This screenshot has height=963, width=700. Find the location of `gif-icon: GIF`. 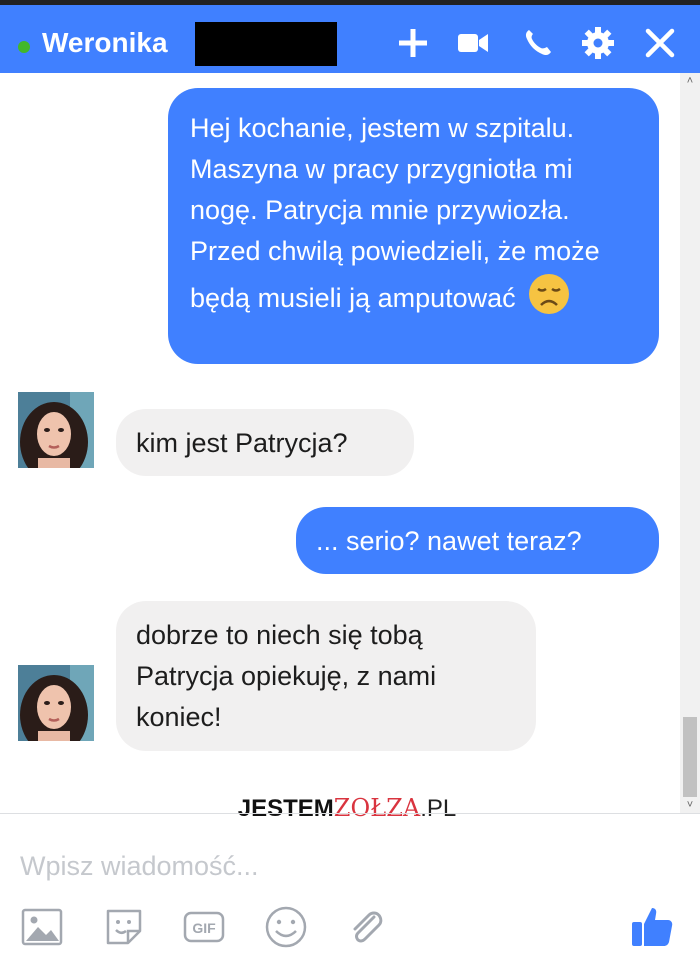

gif-icon: GIF is located at coordinates (204, 927).